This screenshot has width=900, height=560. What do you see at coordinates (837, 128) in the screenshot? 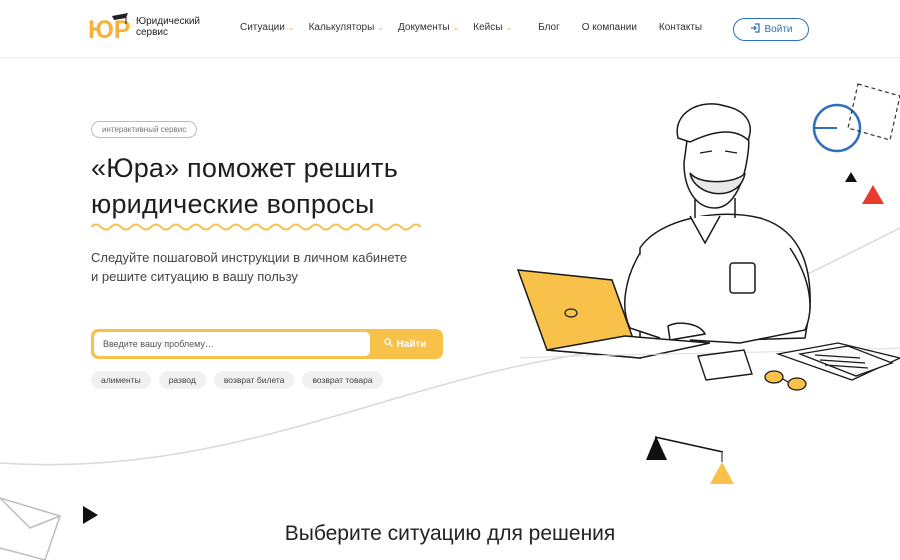
I see `clock-icon` at bounding box center [837, 128].